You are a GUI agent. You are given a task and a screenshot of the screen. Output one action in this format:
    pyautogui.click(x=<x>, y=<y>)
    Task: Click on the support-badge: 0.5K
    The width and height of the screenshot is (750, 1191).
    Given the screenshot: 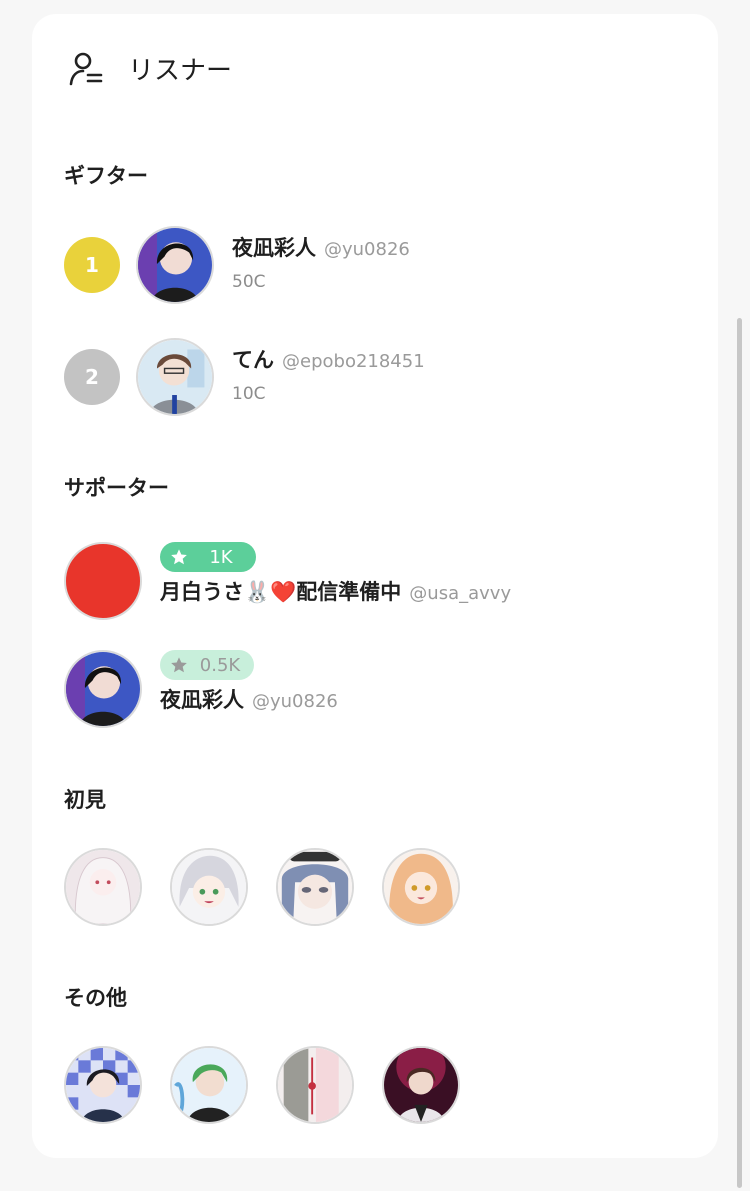 What is the action you would take?
    pyautogui.click(x=207, y=665)
    